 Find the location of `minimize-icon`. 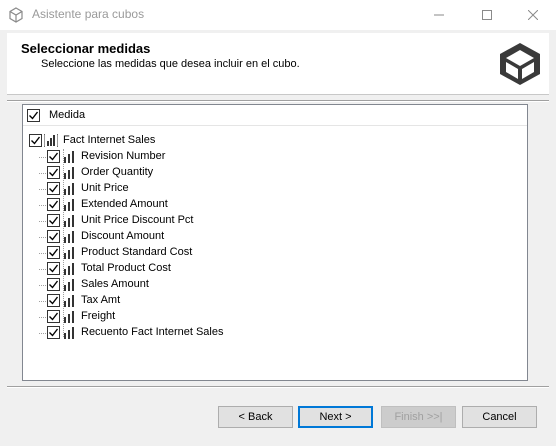

minimize-icon is located at coordinates (439, 15).